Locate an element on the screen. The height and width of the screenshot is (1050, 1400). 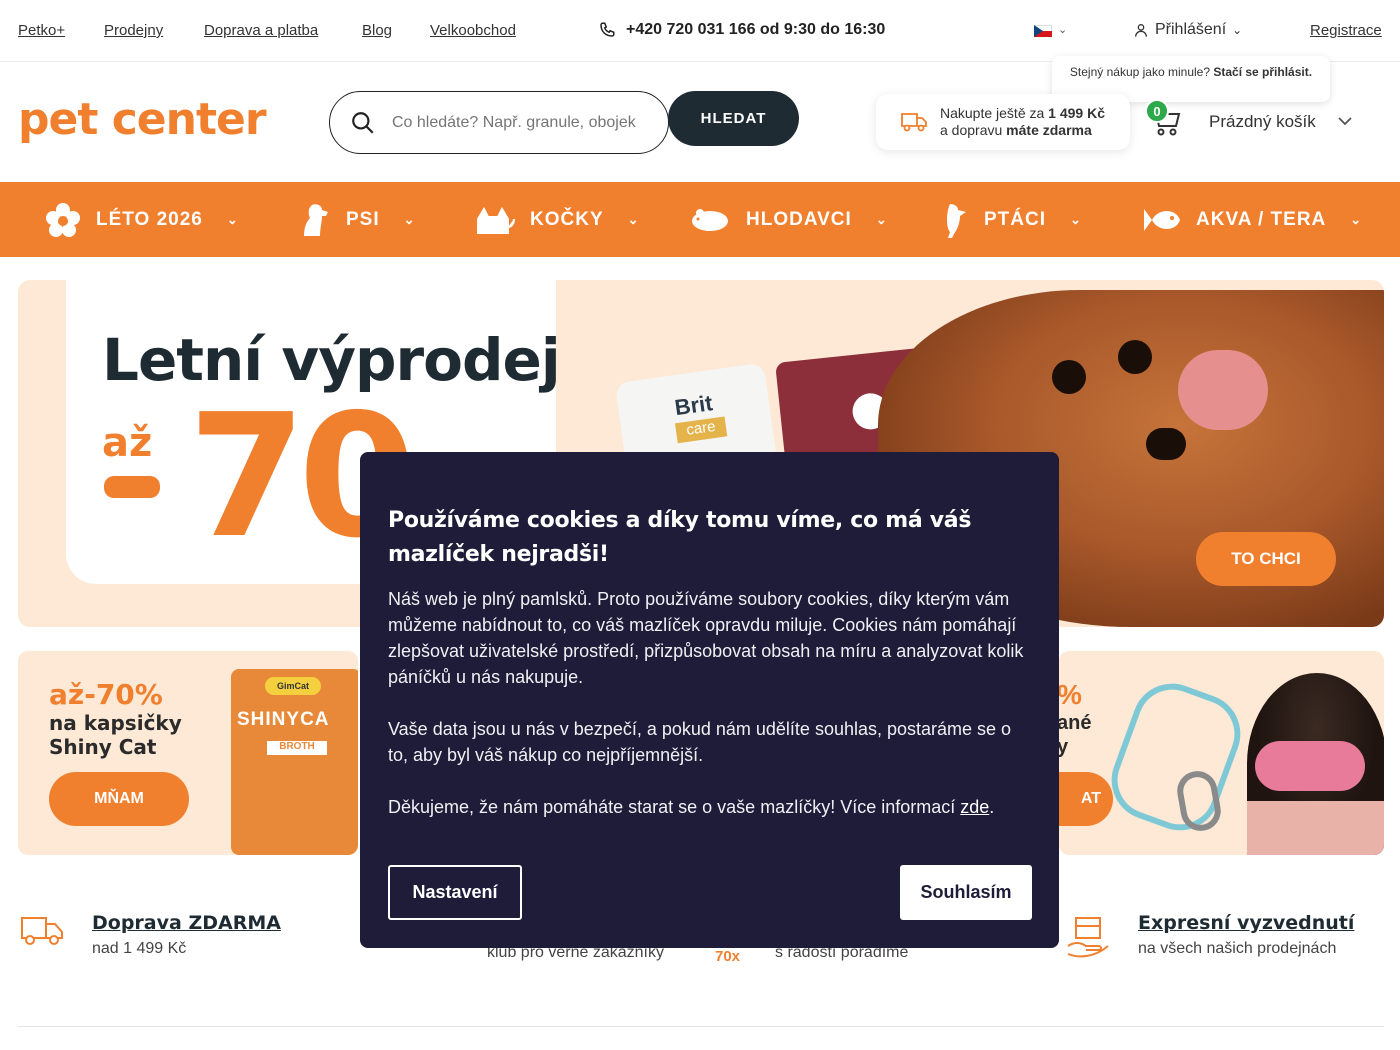
nav-item-ptaci: PTÁCI ⌄ is located at coordinates (1012, 219).